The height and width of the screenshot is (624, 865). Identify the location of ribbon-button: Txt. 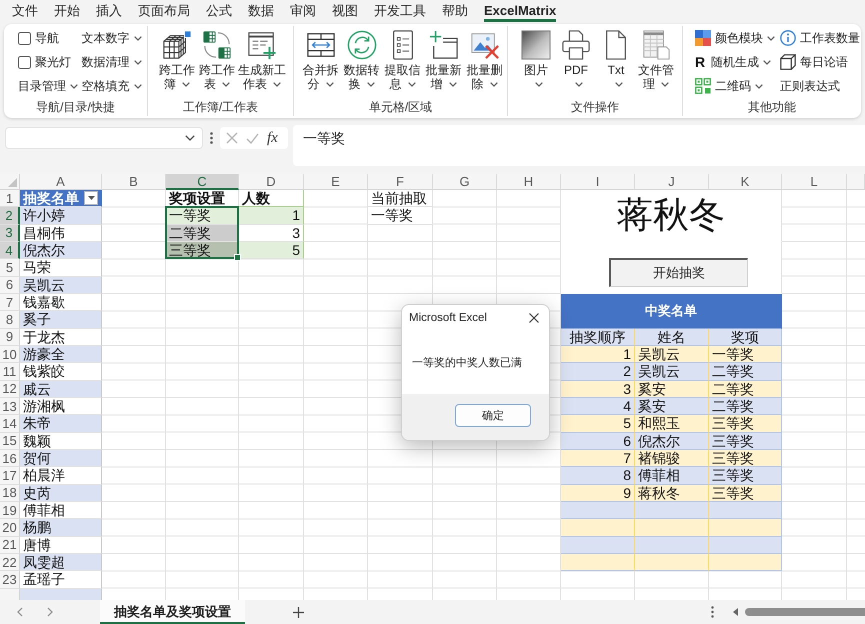
(616, 62).